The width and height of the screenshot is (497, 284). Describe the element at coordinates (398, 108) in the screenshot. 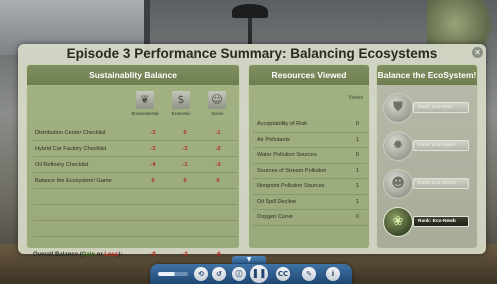

I see `shield-badge-icon: ⛊` at that location.